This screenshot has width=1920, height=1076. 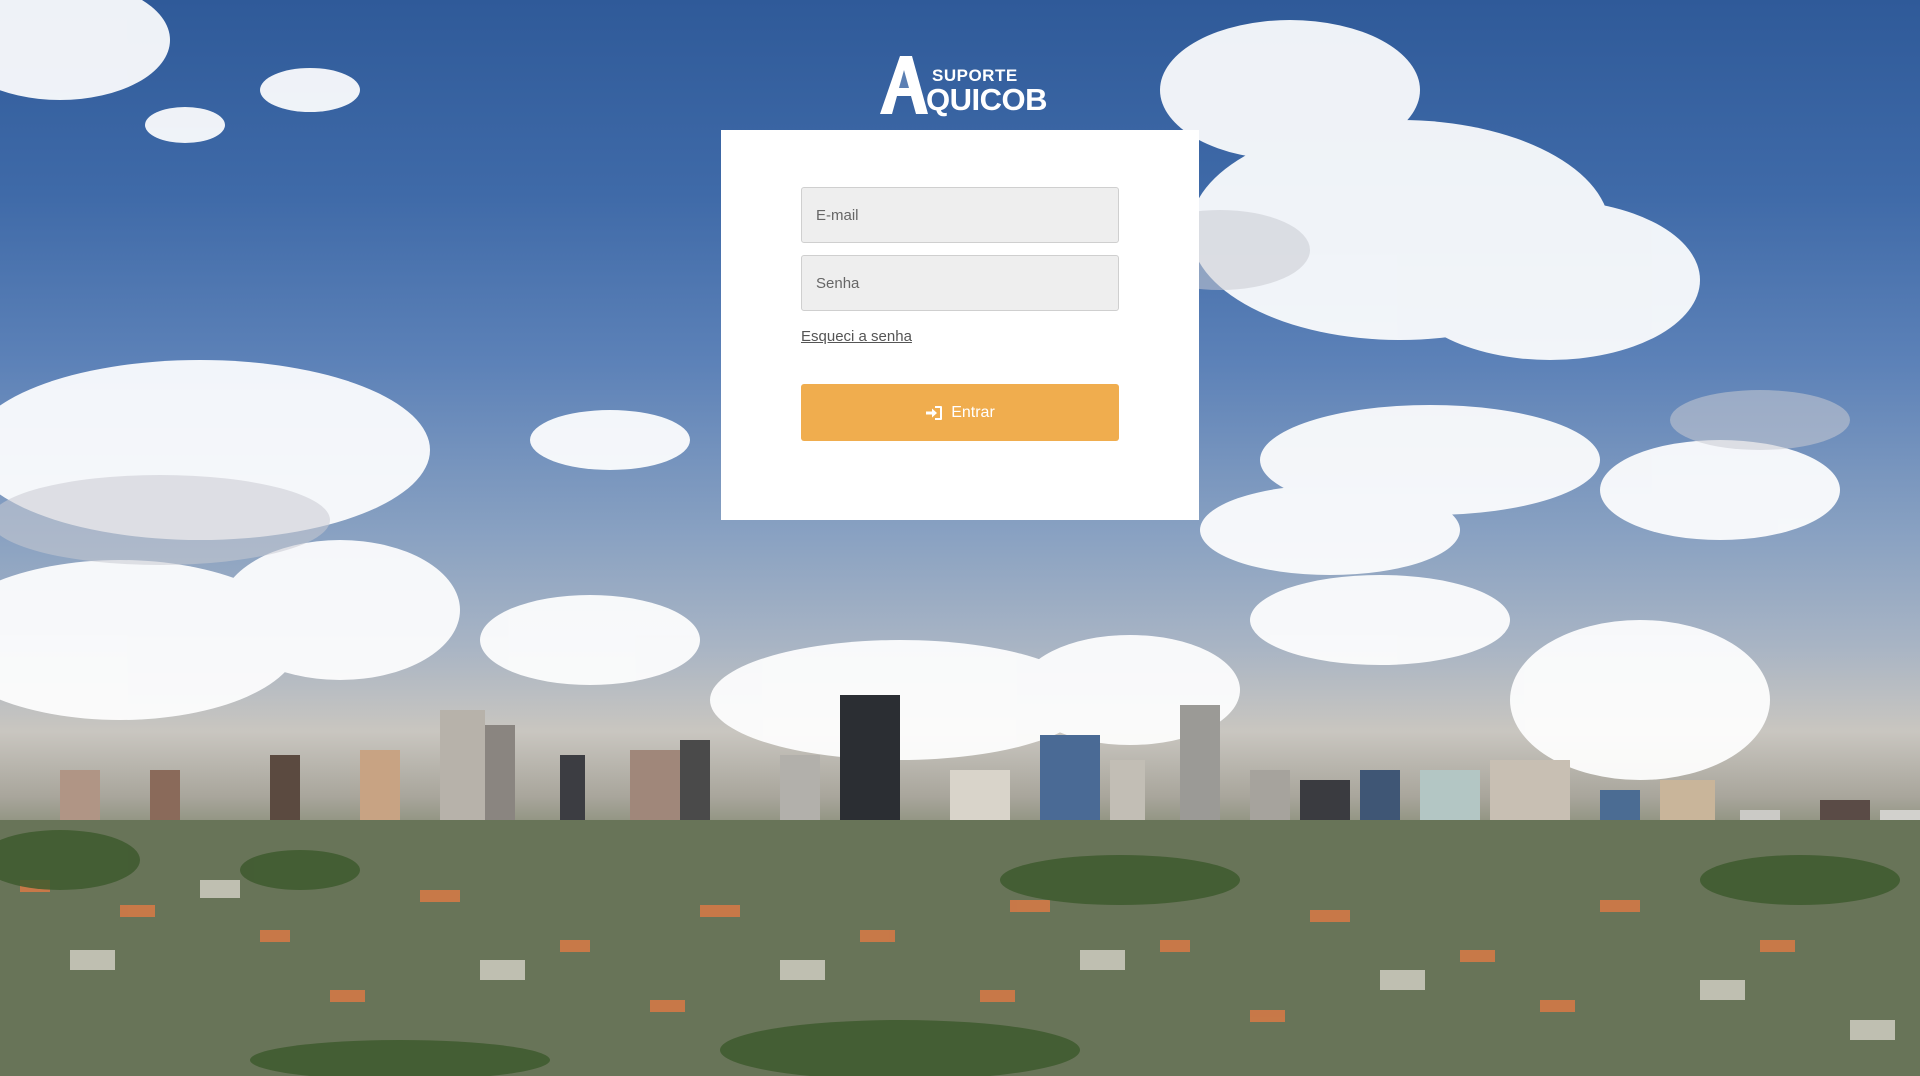 What do you see at coordinates (856, 336) in the screenshot?
I see `forgot-password-link: Esqueci a senha` at bounding box center [856, 336].